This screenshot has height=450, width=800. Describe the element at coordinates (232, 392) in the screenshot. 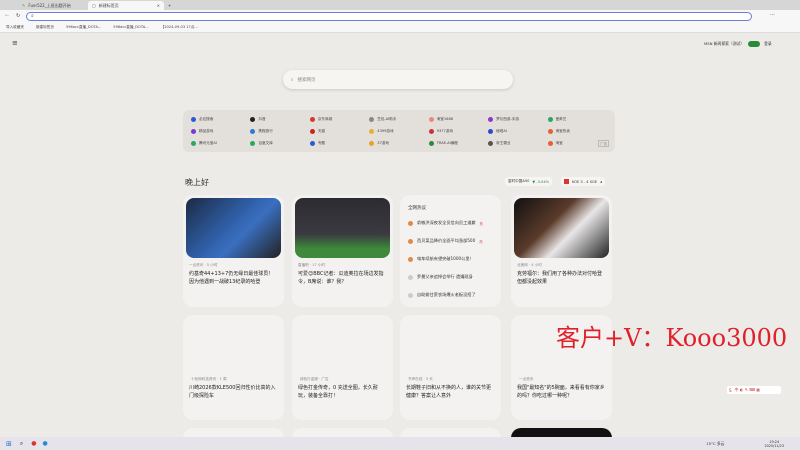

I see `news-title: 川崎2026款KLE500回归性价比高的入门级探险车` at that location.